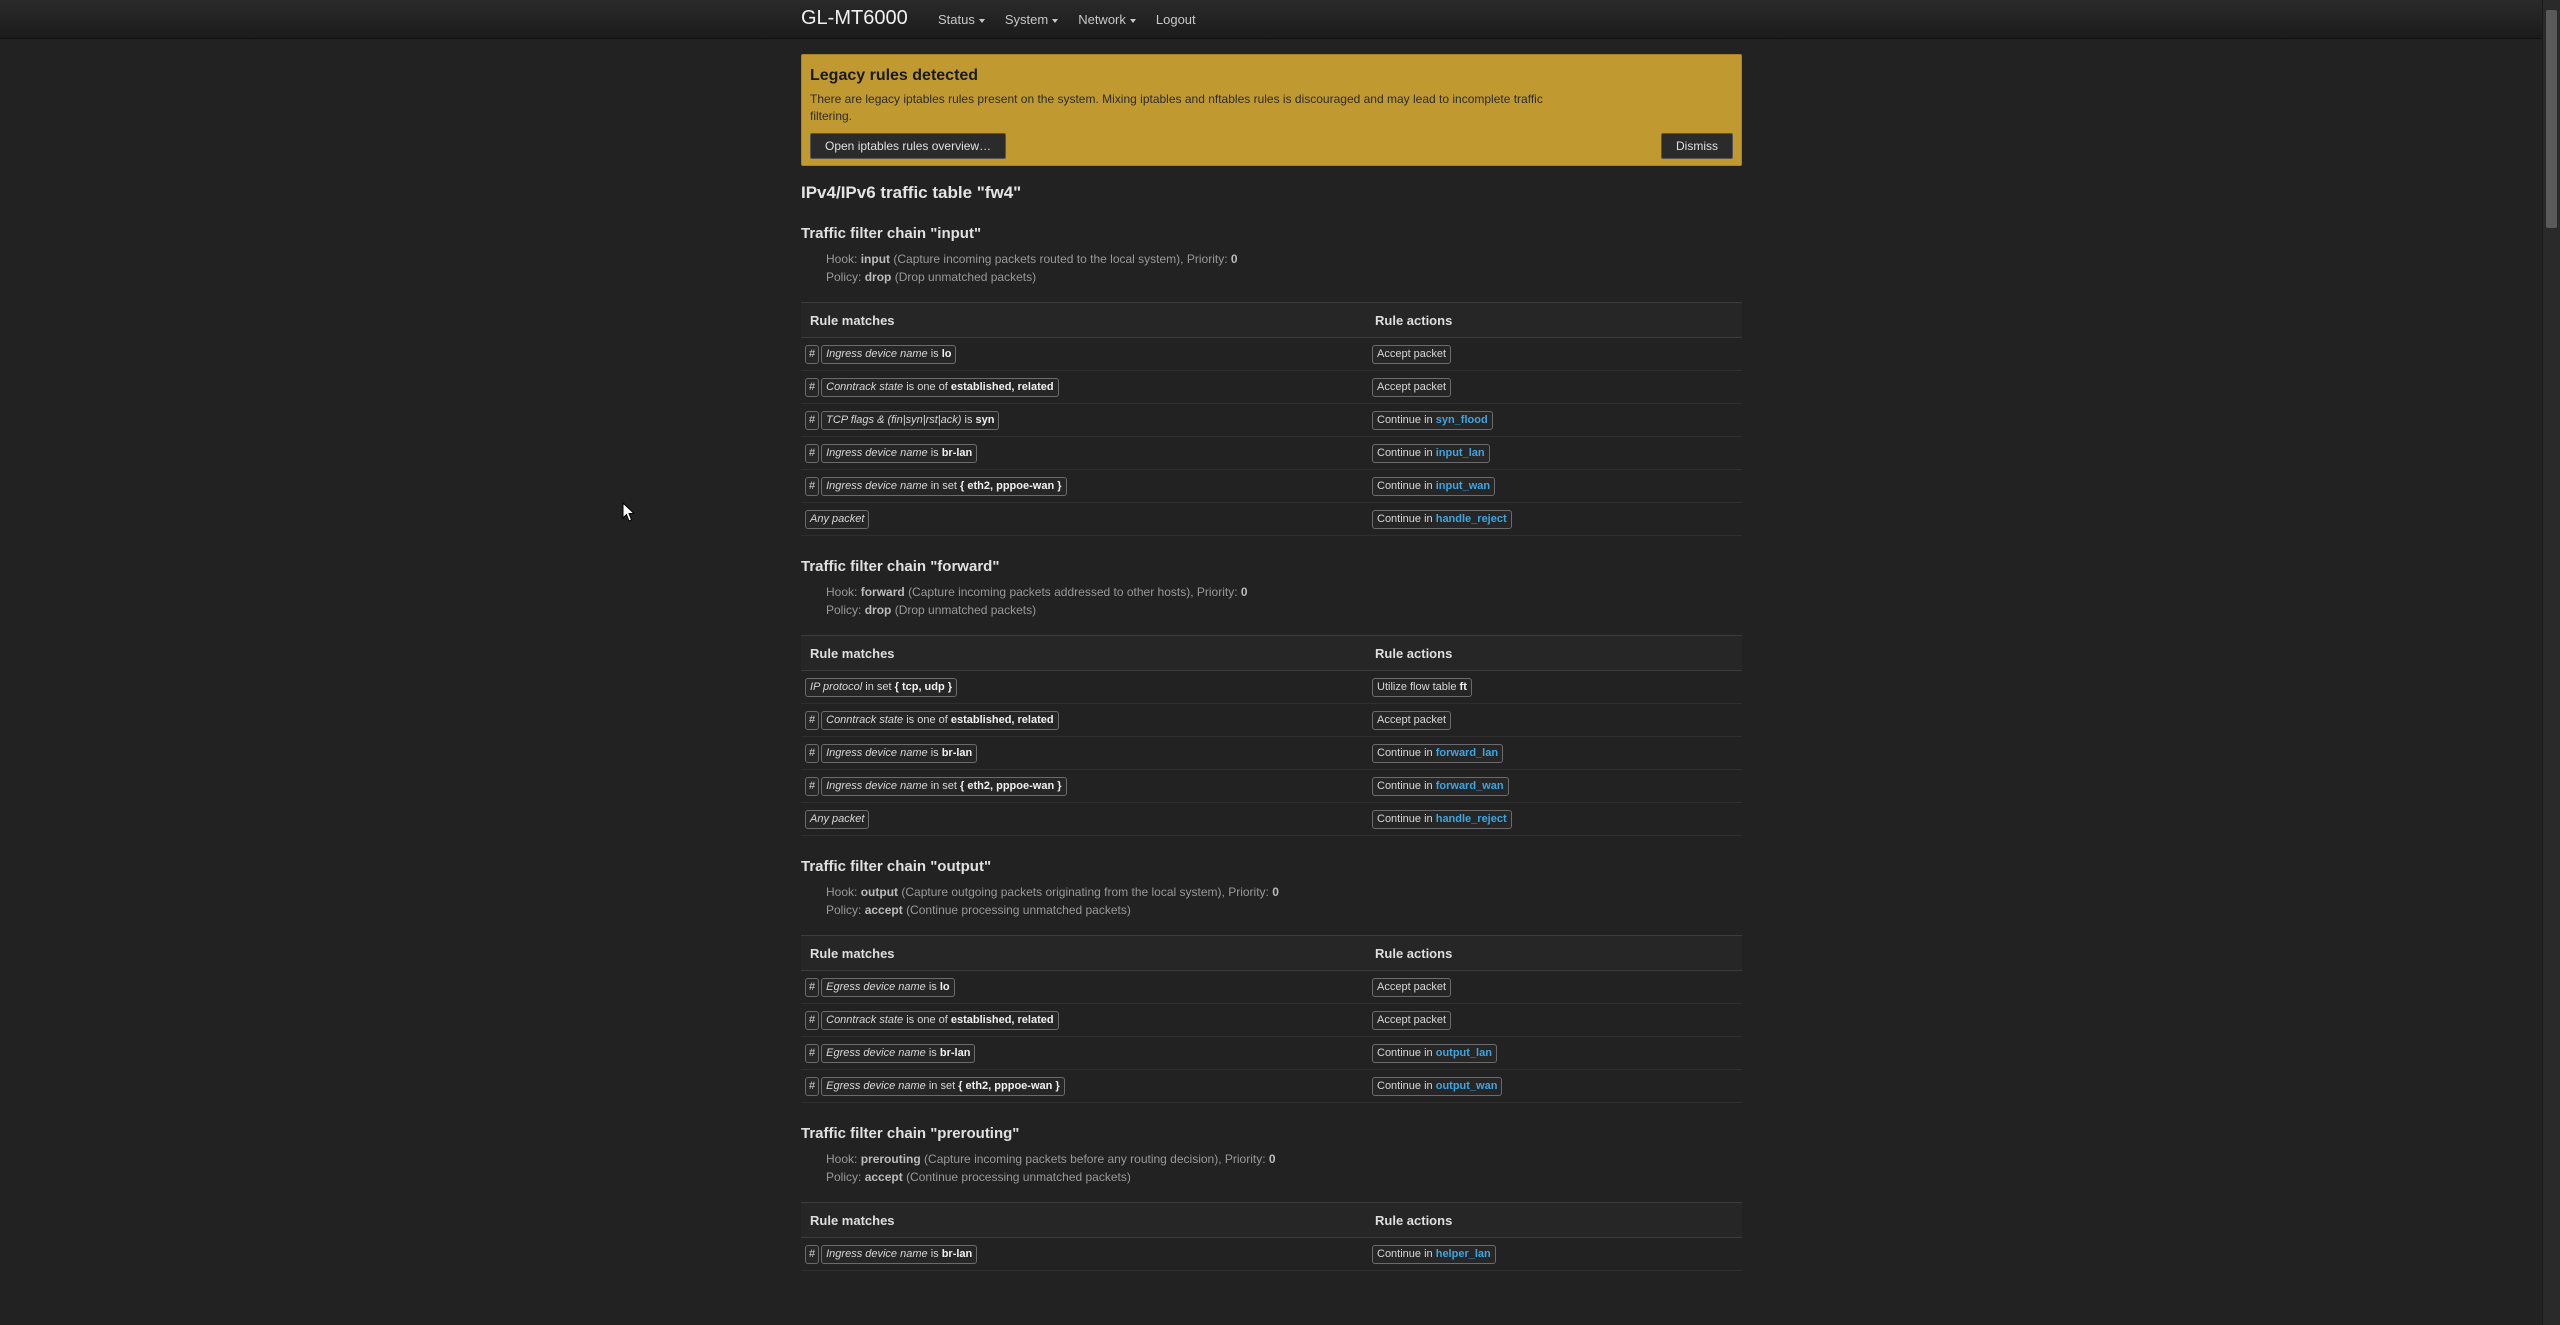  I want to click on chain-title: Traffic filter chain "prerouting", so click(910, 1133).